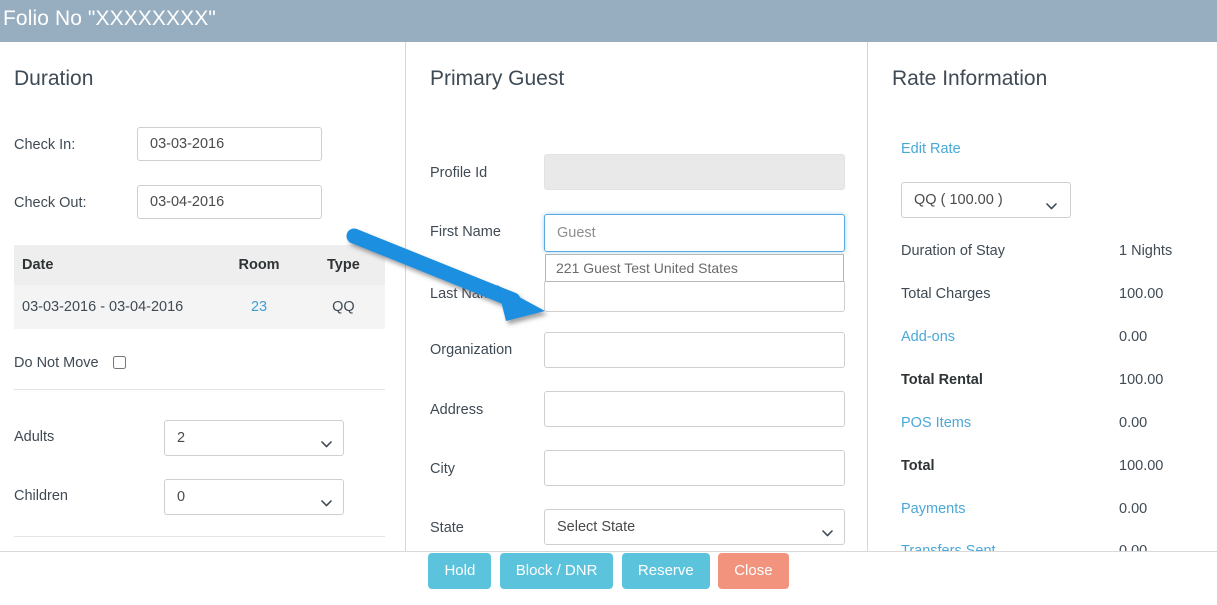 Image resolution: width=1217 pixels, height=605 pixels. Describe the element at coordinates (259, 265) in the screenshot. I see `column-header-room: Room` at that location.